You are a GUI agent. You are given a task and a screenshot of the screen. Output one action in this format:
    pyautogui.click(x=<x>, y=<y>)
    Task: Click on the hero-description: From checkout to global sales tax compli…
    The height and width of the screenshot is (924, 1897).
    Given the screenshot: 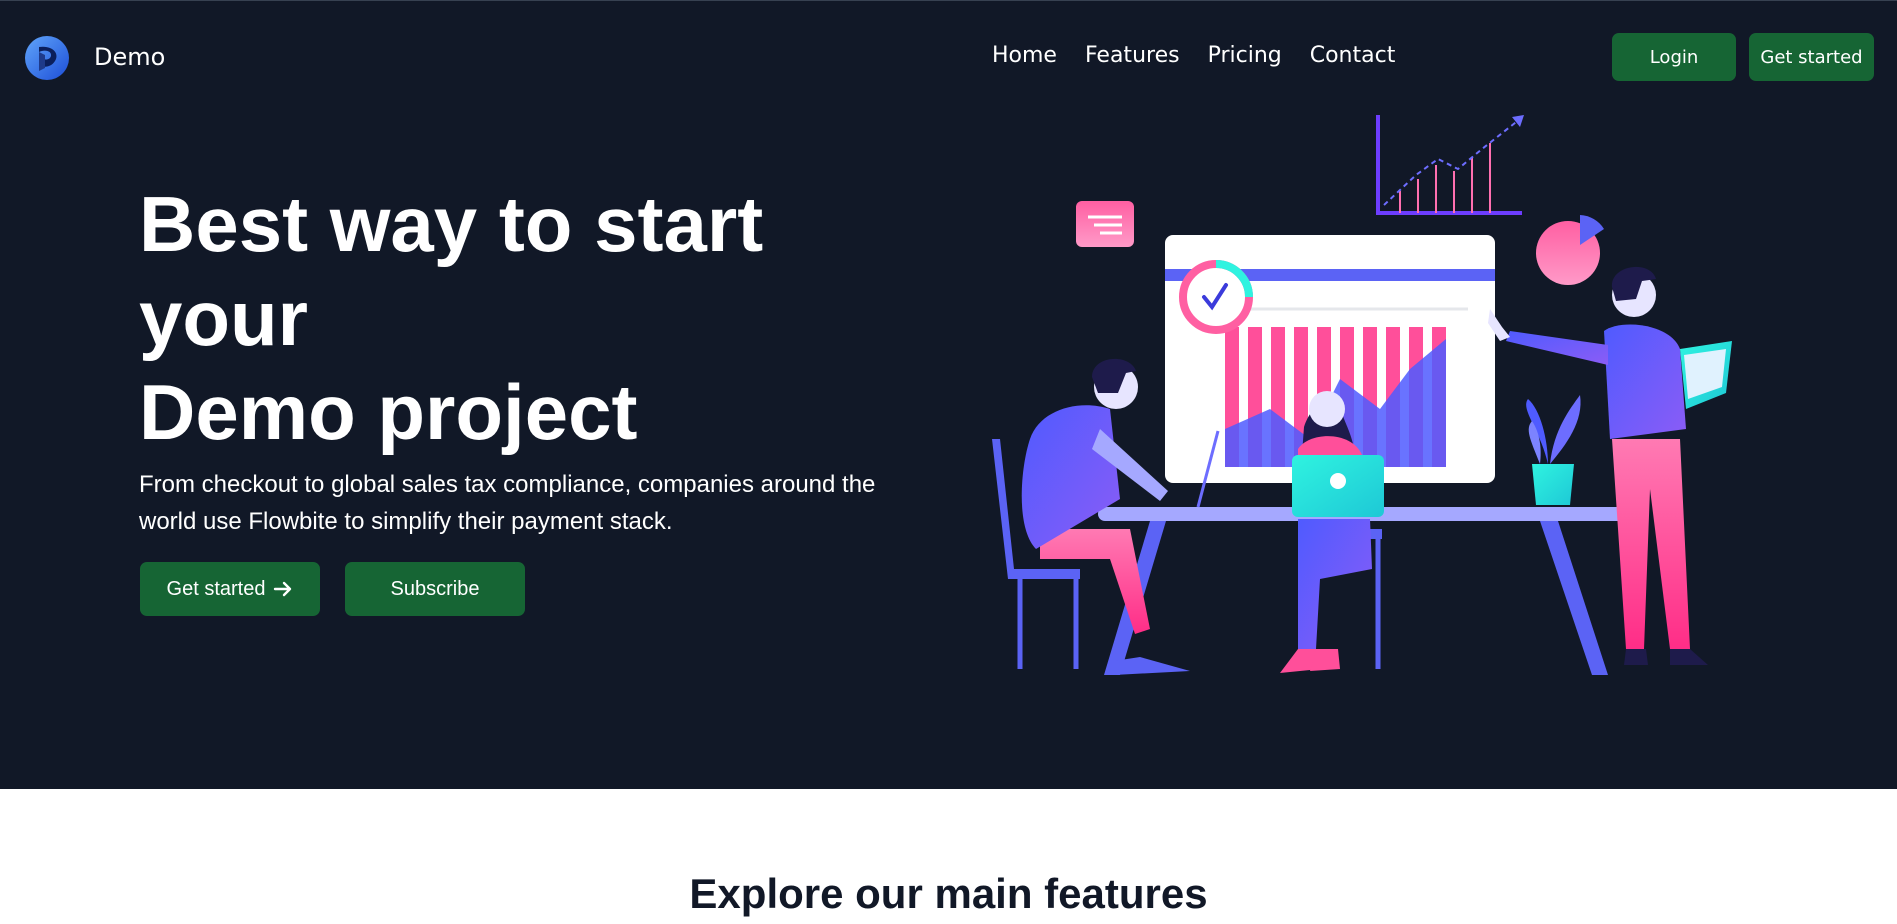 What is the action you would take?
    pyautogui.click(x=507, y=503)
    